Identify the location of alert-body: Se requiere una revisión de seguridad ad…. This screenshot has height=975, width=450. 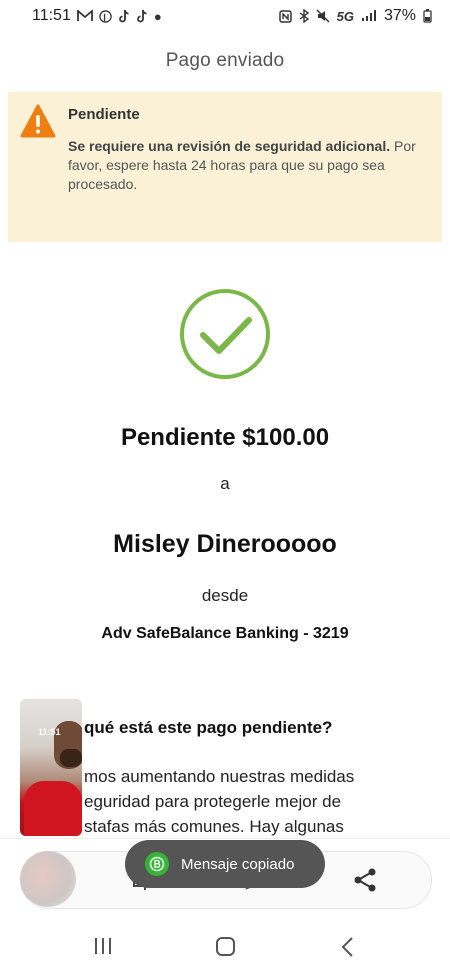
(244, 165).